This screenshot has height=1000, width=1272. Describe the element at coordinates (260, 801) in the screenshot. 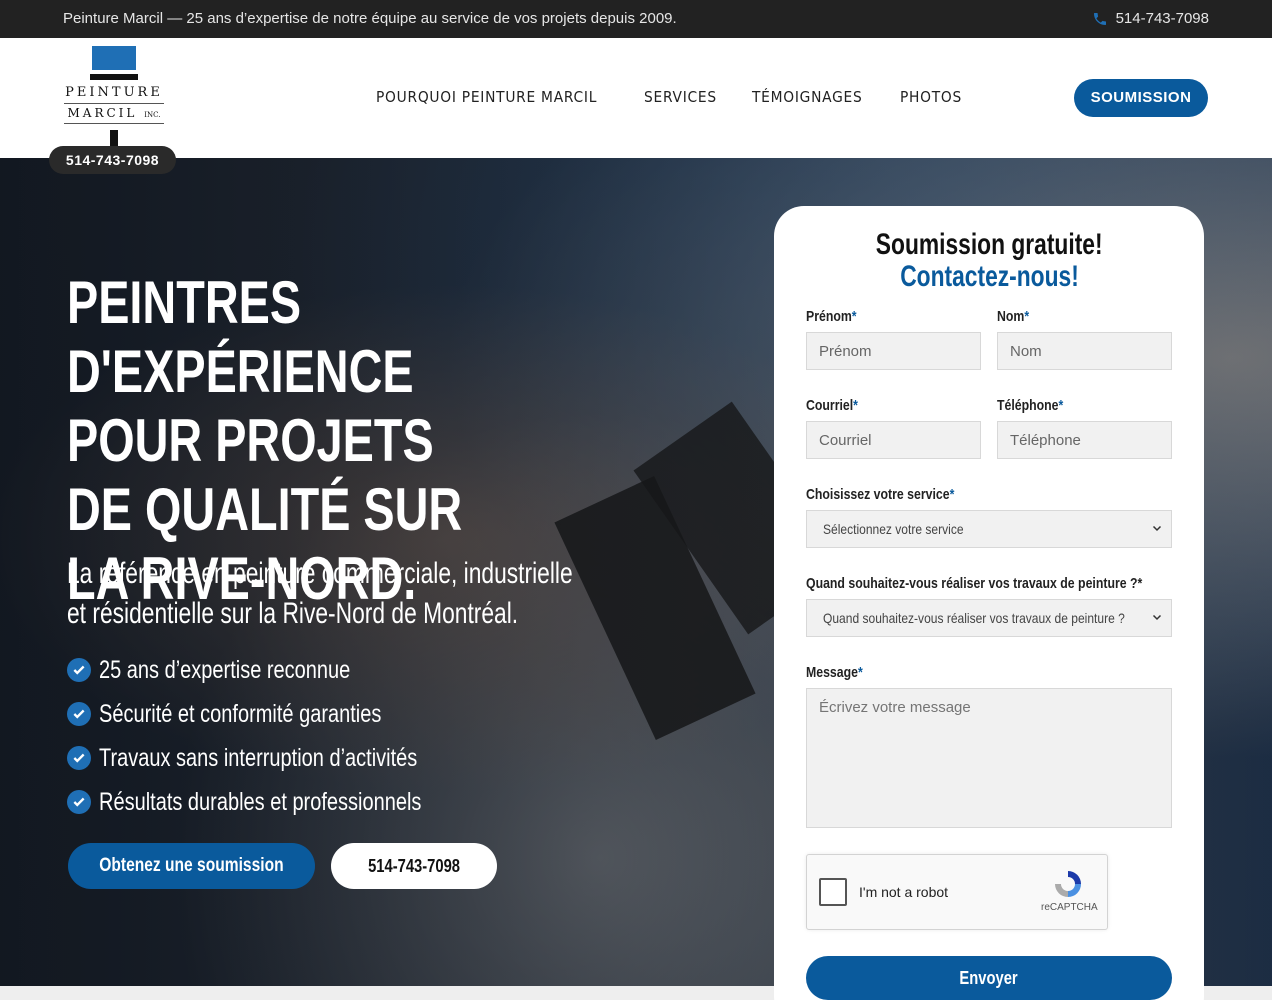

I see `checklist-text: Résultats durables et professionnels` at that location.